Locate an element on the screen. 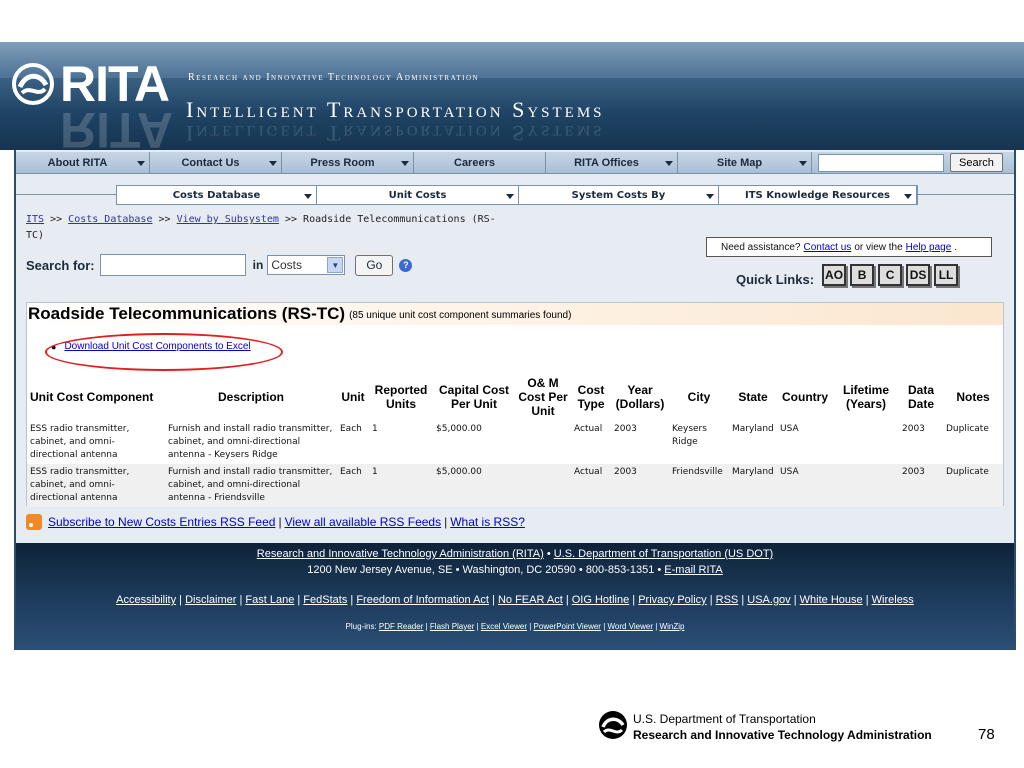 The image size is (1024, 768). search-in-label: in is located at coordinates (258, 265).